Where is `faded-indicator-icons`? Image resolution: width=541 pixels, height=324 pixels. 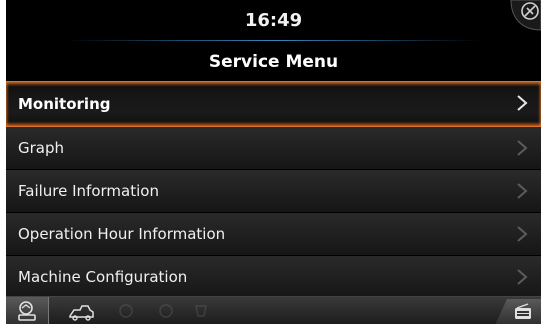 faded-indicator-icons is located at coordinates (163, 311).